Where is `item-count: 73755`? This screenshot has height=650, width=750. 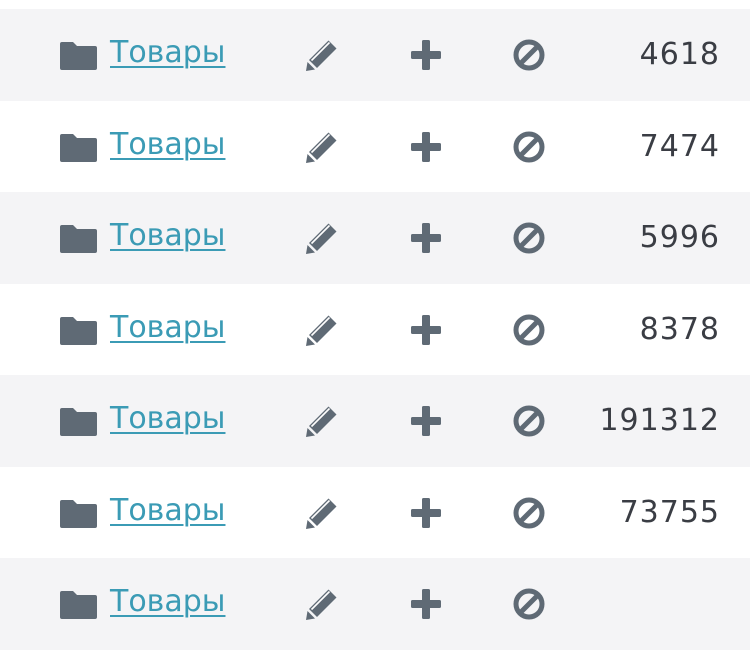
item-count: 73755 is located at coordinates (669, 512).